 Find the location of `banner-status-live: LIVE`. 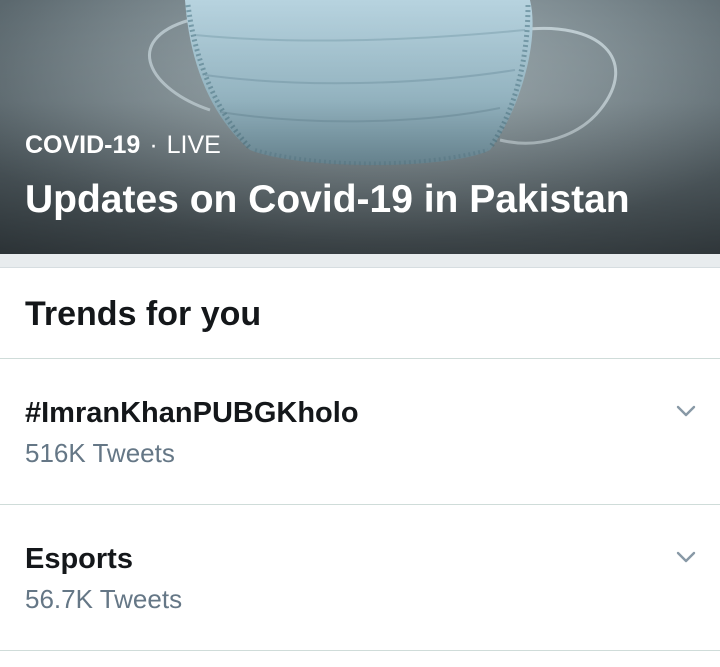

banner-status-live: LIVE is located at coordinates (193, 145).